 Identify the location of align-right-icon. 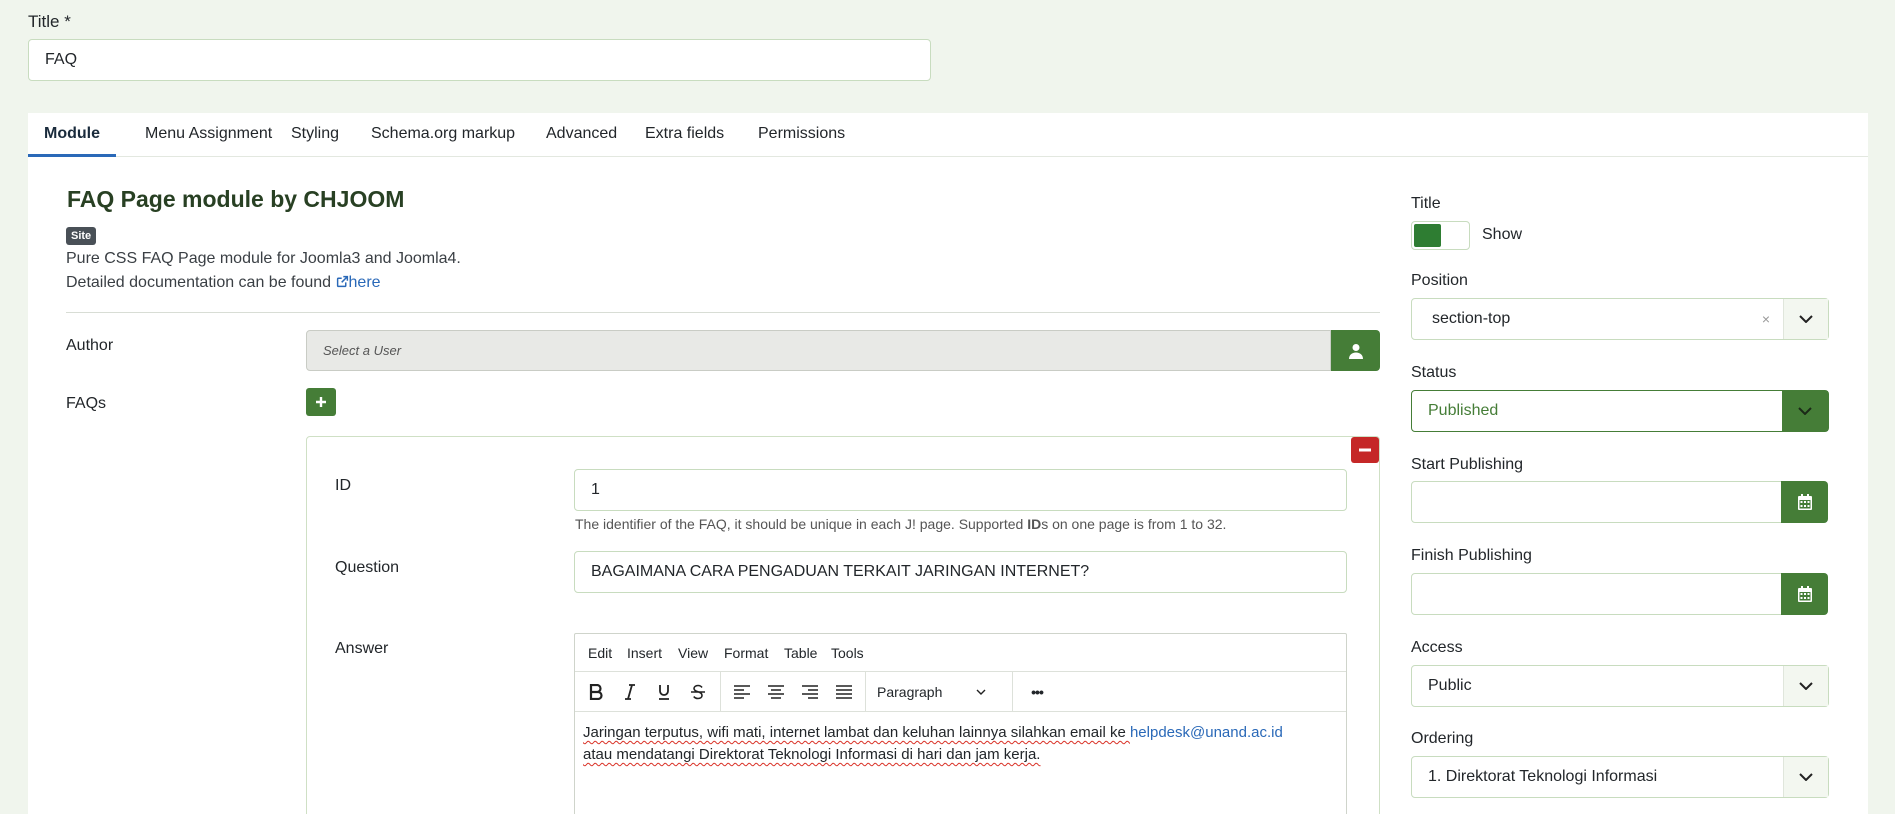
(810, 692).